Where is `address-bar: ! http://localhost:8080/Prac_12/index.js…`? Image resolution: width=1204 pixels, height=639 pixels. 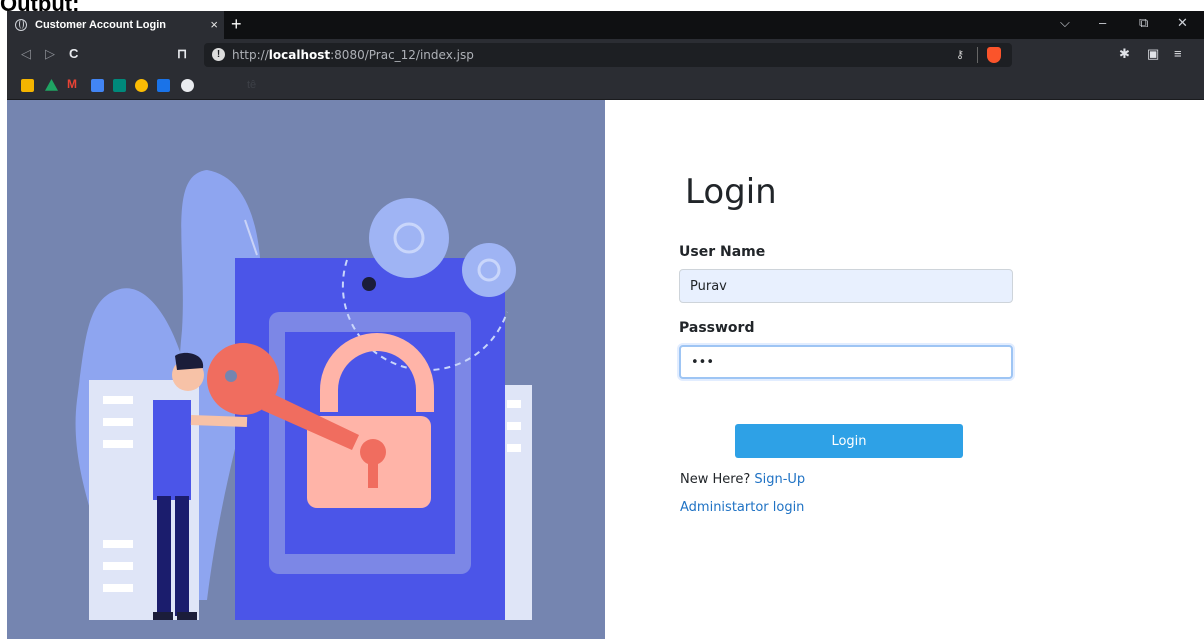
address-bar: ! http://localhost:8080/Prac_12/index.js… is located at coordinates (608, 55).